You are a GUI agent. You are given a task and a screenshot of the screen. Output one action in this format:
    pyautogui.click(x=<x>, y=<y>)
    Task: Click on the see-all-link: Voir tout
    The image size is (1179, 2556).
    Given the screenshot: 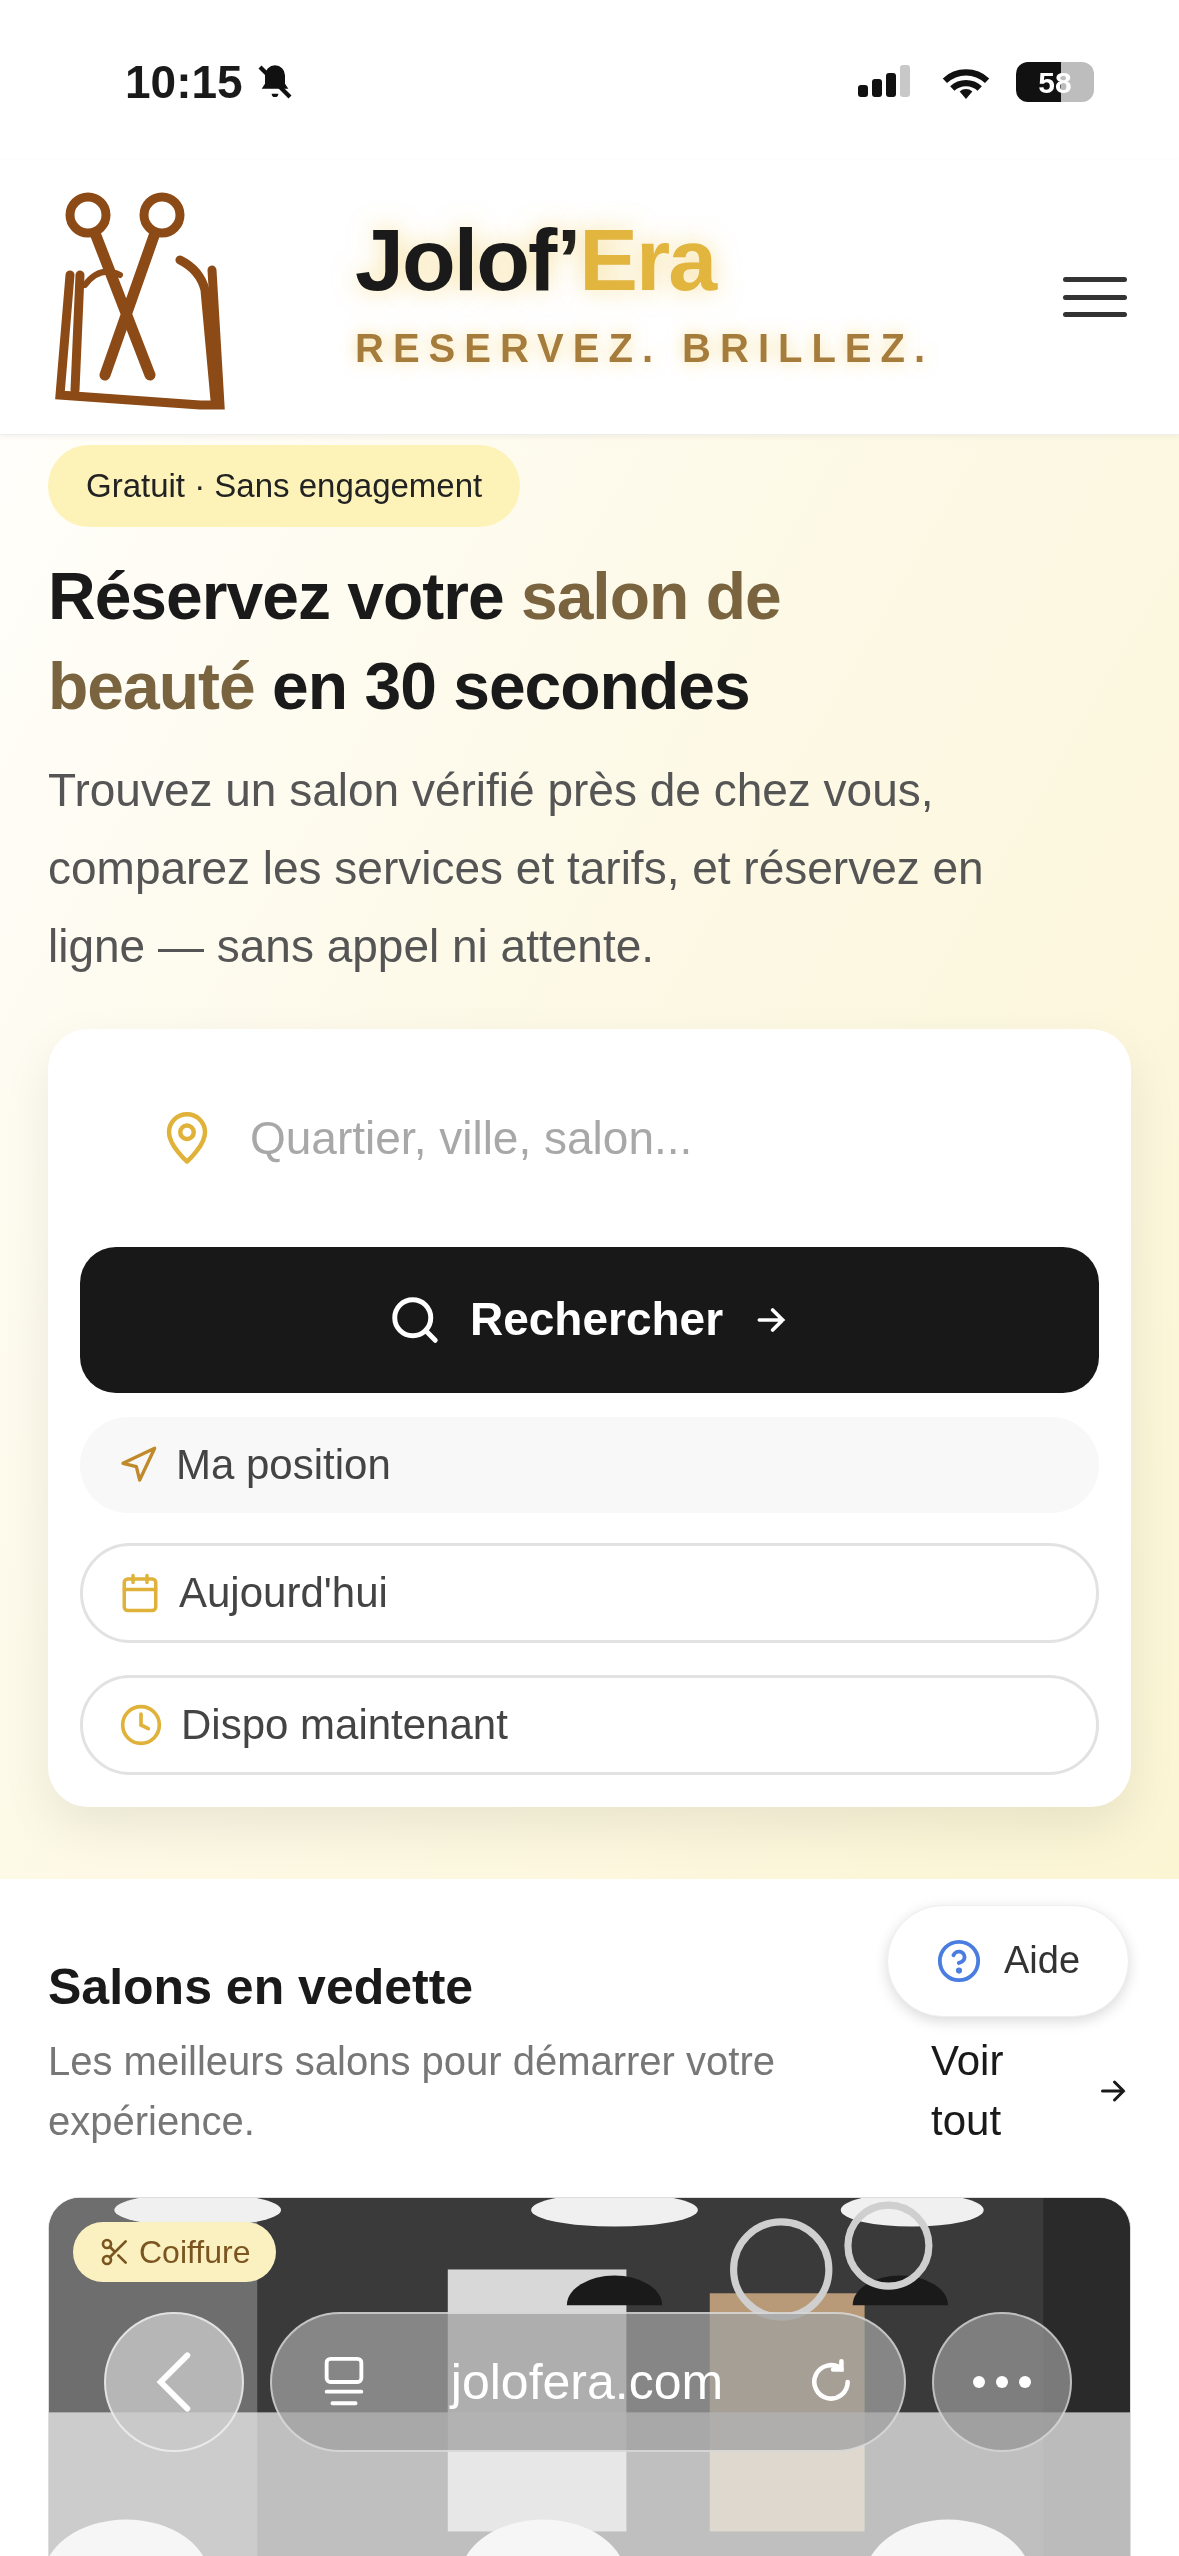 What is the action you would take?
    pyautogui.click(x=1031, y=2090)
    